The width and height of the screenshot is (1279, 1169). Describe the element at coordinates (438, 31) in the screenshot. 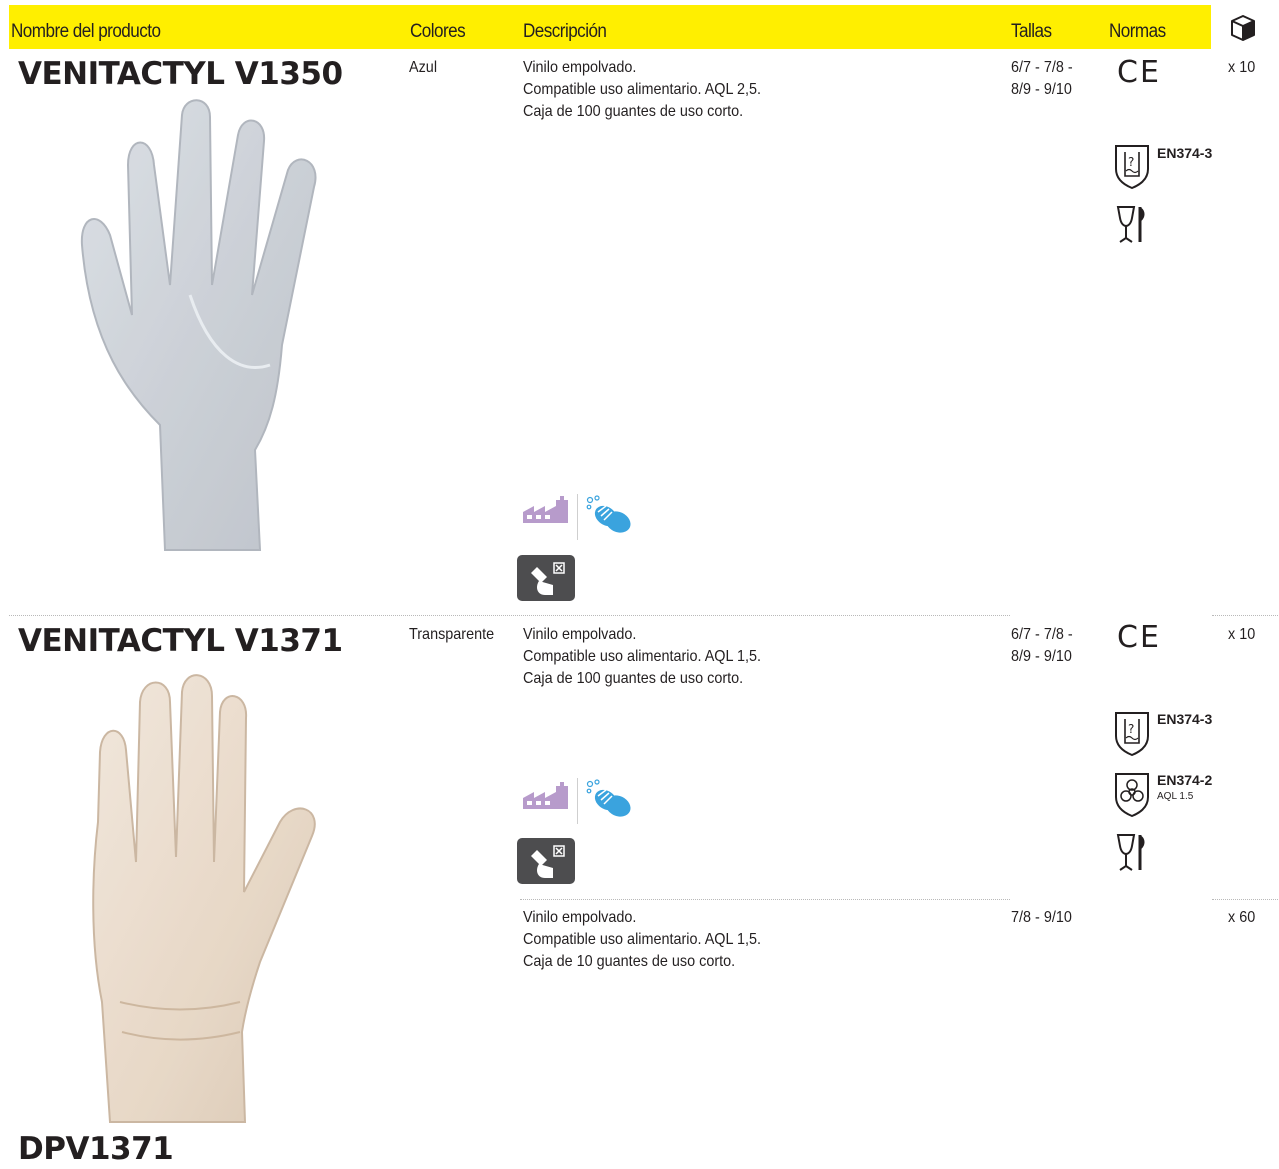

I see `header-colors: Colores` at that location.